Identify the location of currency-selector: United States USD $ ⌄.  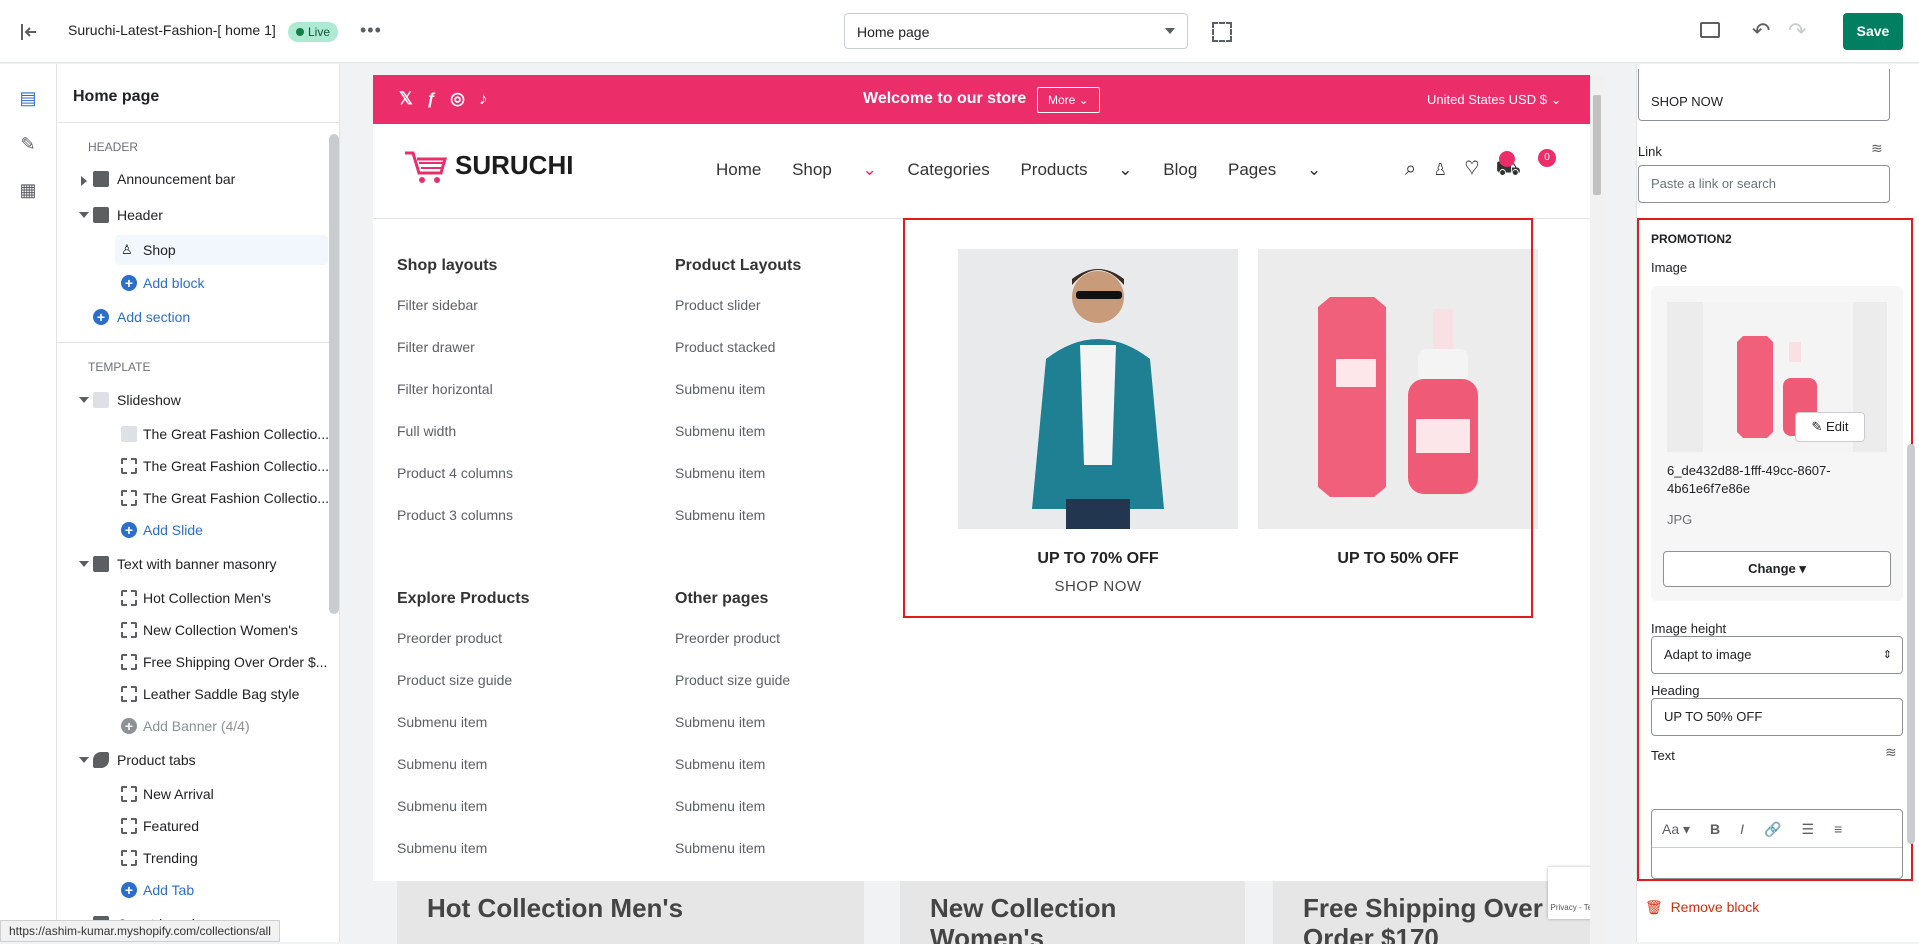
(1494, 100).